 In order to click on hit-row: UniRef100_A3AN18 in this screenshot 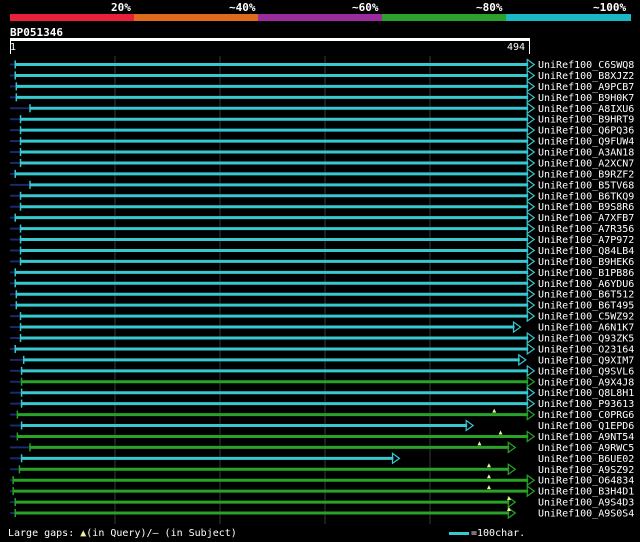, I will do `click(322, 152)`.